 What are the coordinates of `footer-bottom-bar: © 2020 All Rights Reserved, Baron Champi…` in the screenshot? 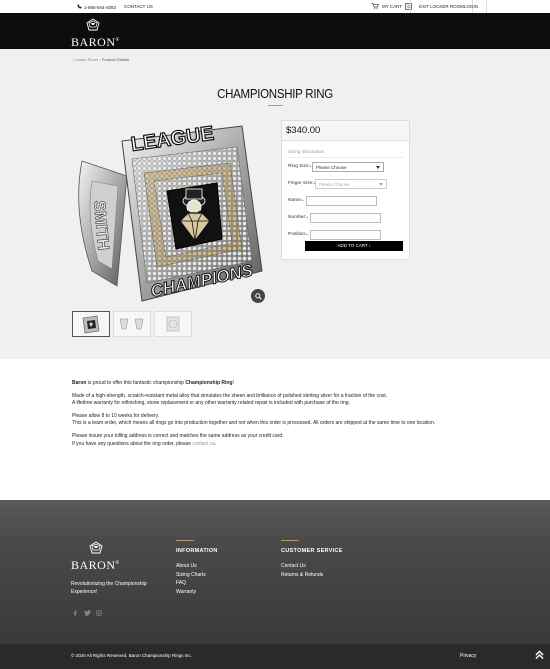 It's located at (275, 656).